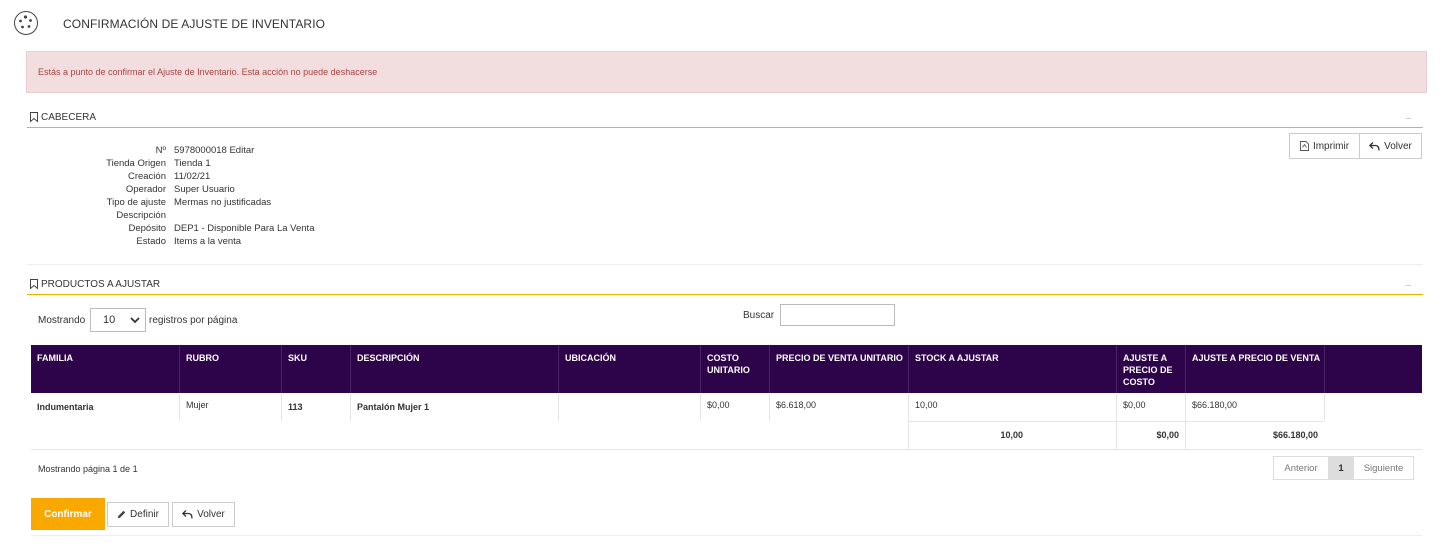 Image resolution: width=1442 pixels, height=548 pixels. What do you see at coordinates (107, 358) in the screenshot?
I see `col-familia: FAMILIA` at bounding box center [107, 358].